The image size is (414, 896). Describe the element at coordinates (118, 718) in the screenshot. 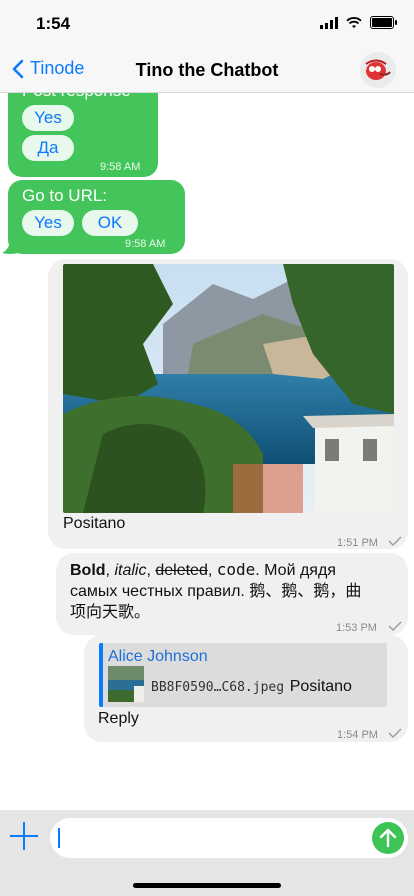

I see `reply-text: Reply` at that location.